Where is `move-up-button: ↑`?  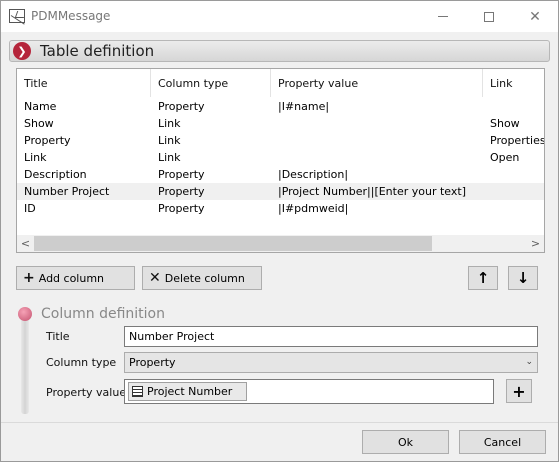 move-up-button: ↑ is located at coordinates (483, 278).